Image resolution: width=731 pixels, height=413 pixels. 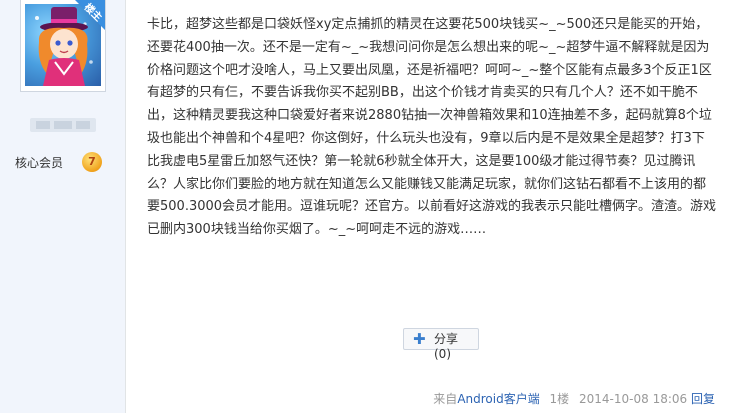 I want to click on reply-link: 回复, so click(x=703, y=399).